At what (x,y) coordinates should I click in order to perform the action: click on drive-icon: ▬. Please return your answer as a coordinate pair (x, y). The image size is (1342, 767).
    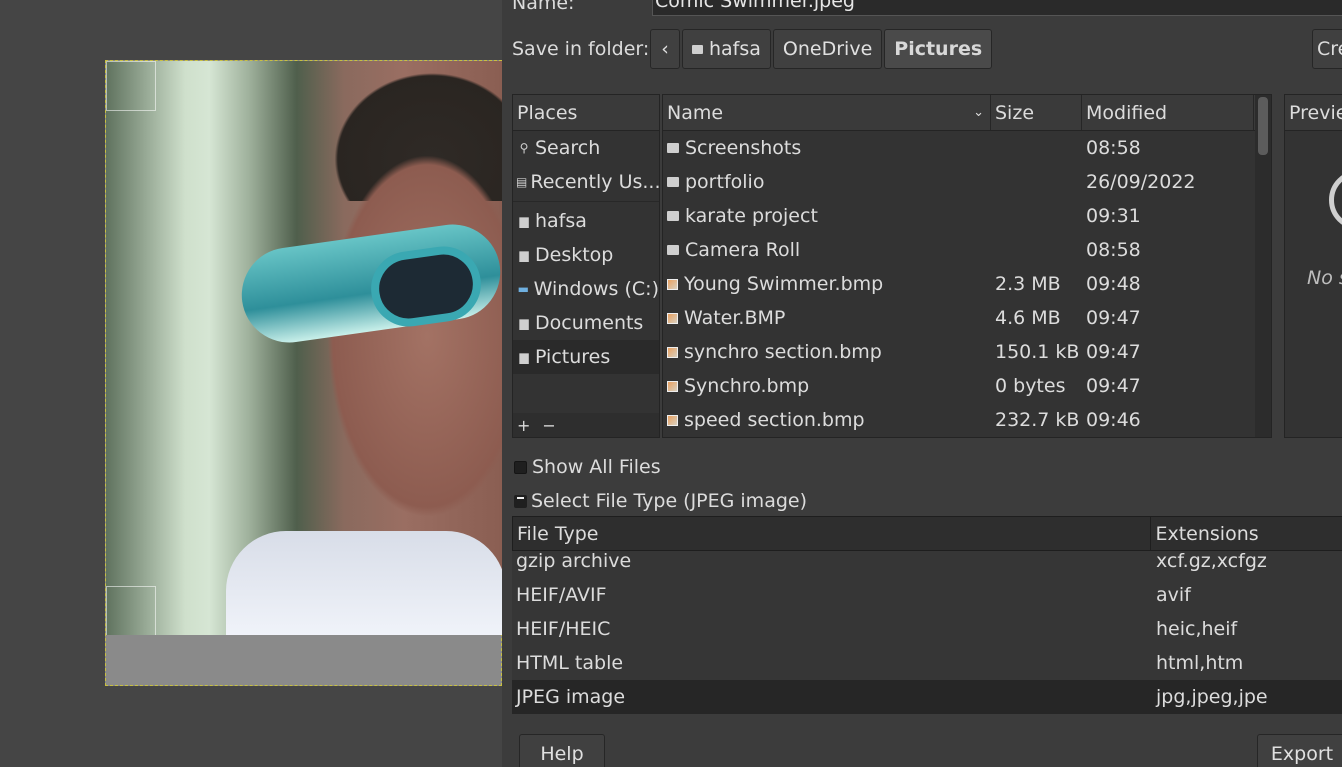
    Looking at the image, I should click on (523, 289).